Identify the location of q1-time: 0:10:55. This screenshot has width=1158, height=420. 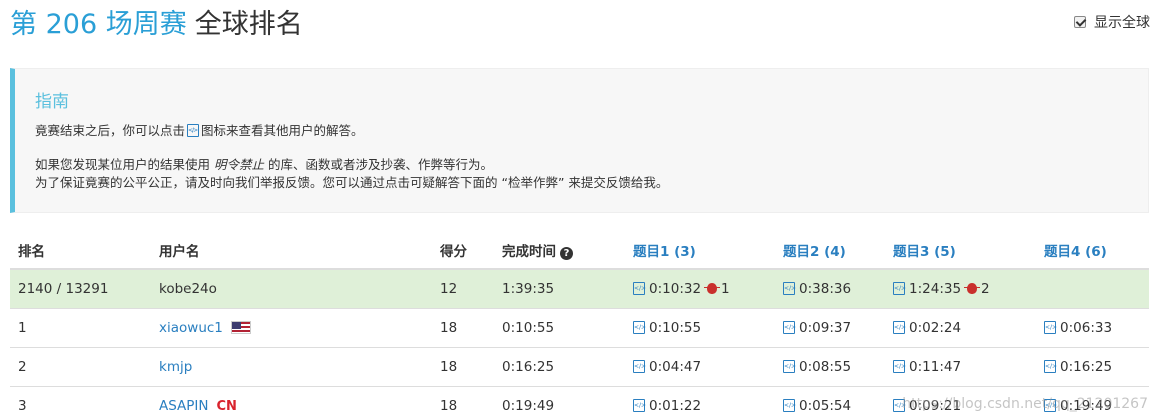
(675, 327).